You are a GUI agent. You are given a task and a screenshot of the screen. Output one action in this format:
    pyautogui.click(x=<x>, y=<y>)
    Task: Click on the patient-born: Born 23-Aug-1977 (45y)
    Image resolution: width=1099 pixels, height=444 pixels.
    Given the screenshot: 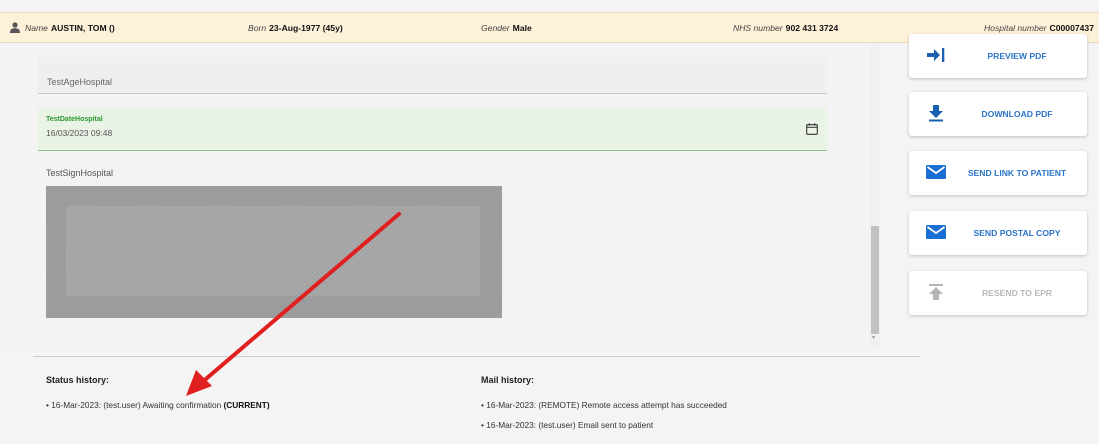 What is the action you would take?
    pyautogui.click(x=295, y=27)
    